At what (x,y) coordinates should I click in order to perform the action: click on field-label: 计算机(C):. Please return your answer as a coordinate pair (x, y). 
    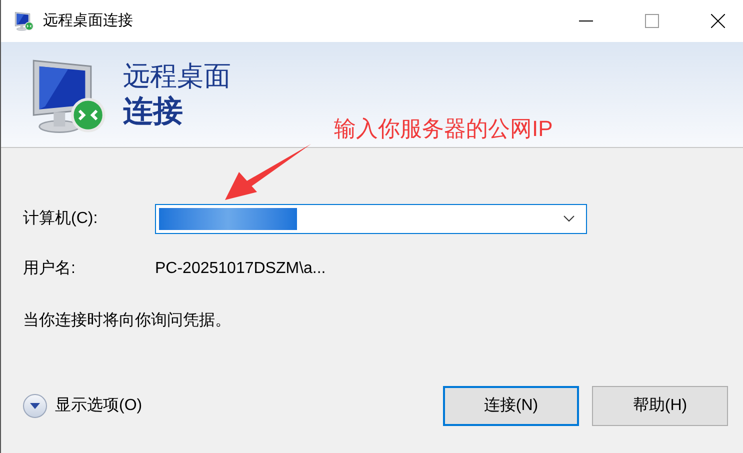
    Looking at the image, I should click on (61, 218).